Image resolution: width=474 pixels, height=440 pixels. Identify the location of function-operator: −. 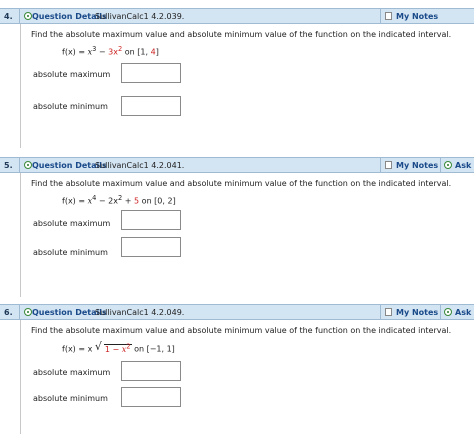
(102, 52).